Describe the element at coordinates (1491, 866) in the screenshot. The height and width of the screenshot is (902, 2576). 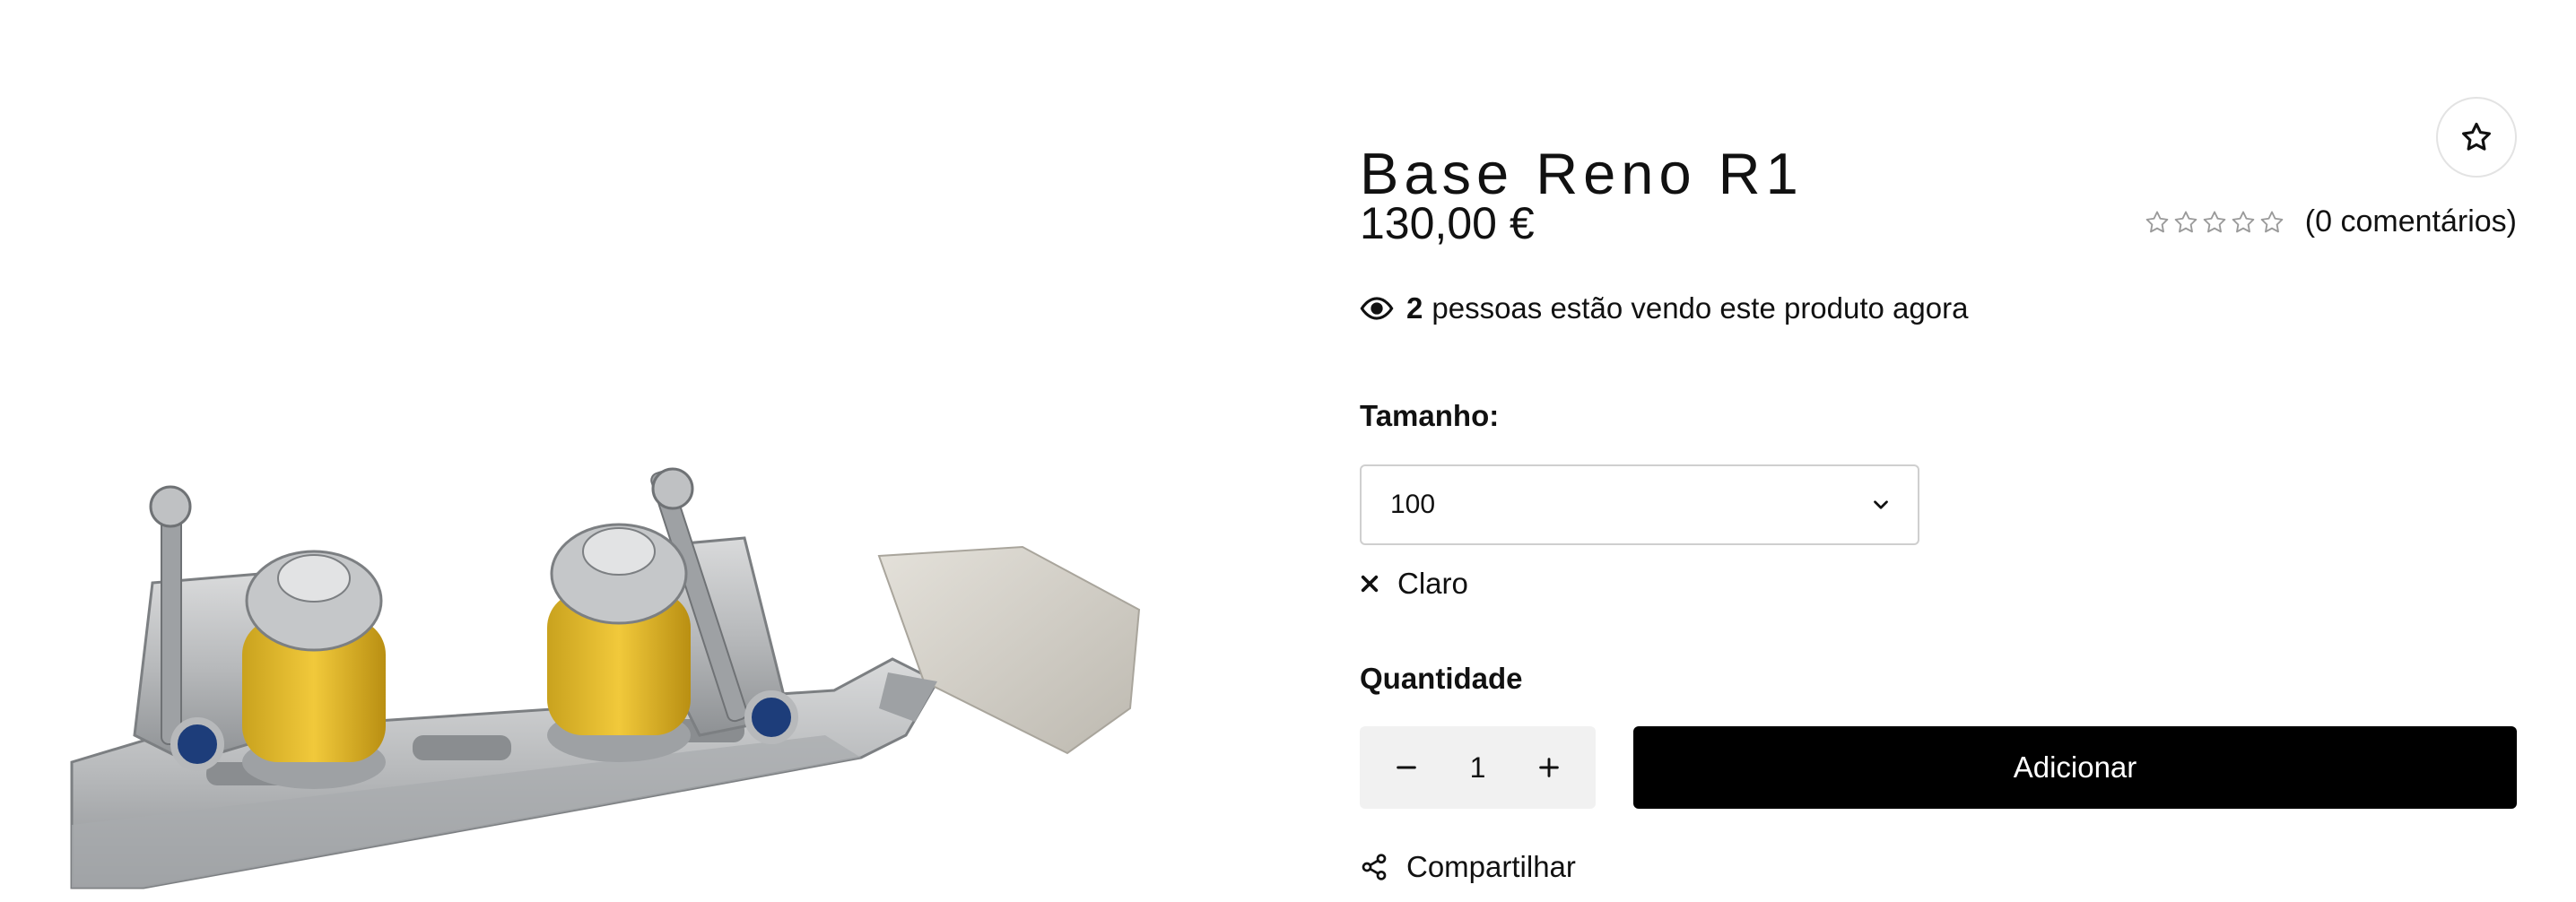
I see `share-label: Compartilhar` at that location.